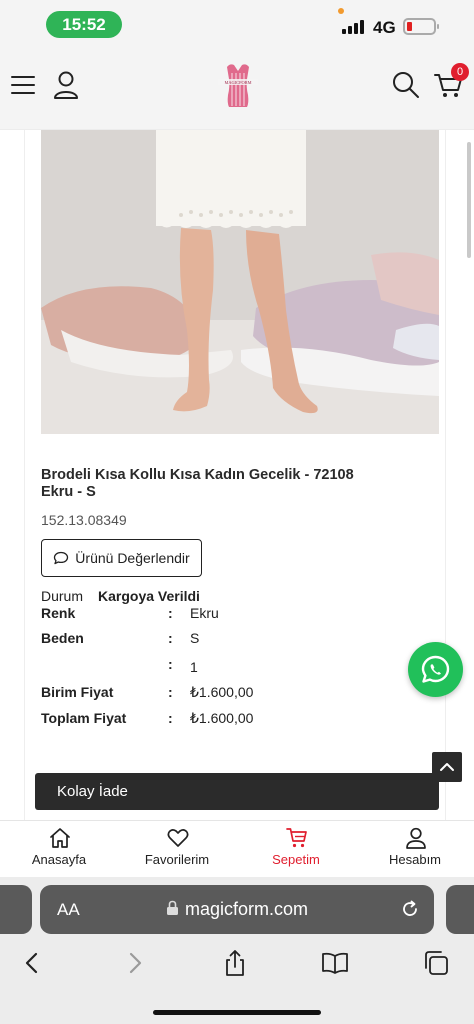  I want to click on scroll-to-top-button, so click(447, 767).